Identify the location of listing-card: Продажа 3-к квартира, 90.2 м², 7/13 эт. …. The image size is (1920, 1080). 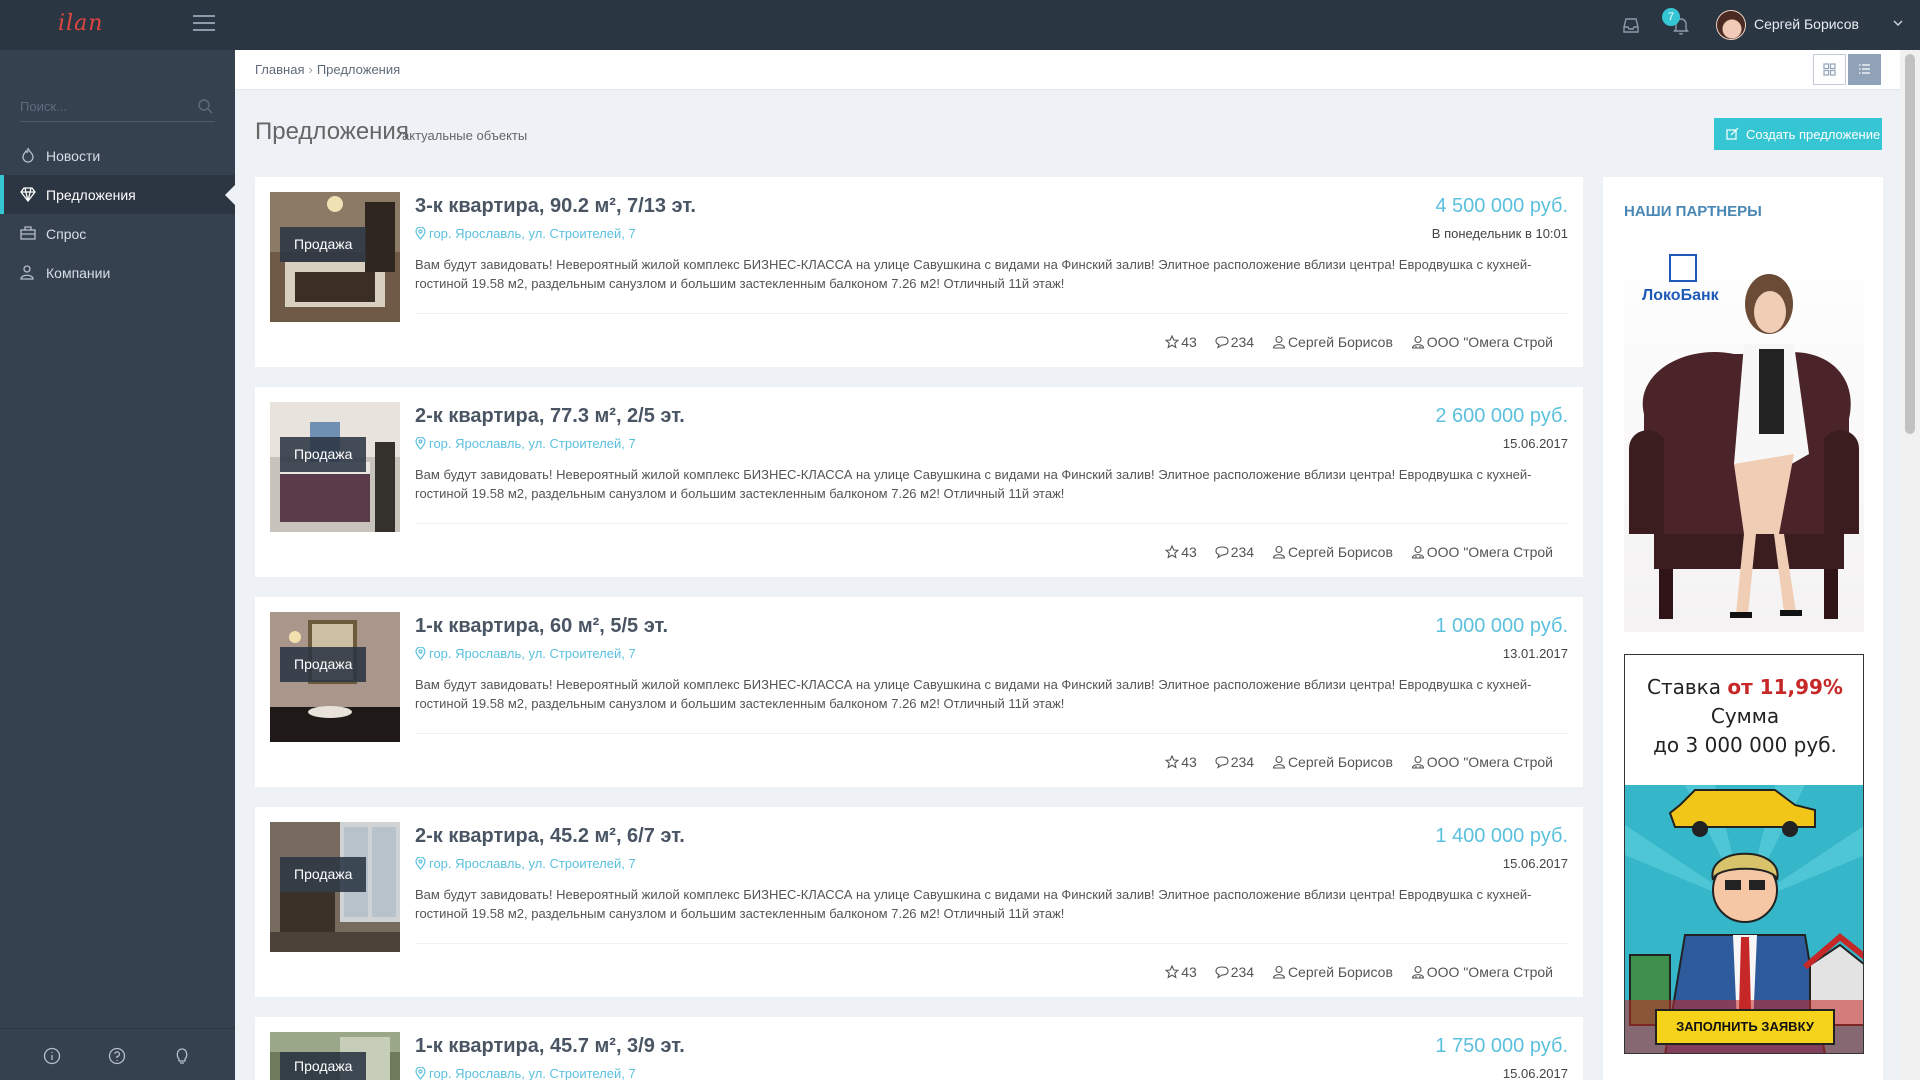
(919, 272).